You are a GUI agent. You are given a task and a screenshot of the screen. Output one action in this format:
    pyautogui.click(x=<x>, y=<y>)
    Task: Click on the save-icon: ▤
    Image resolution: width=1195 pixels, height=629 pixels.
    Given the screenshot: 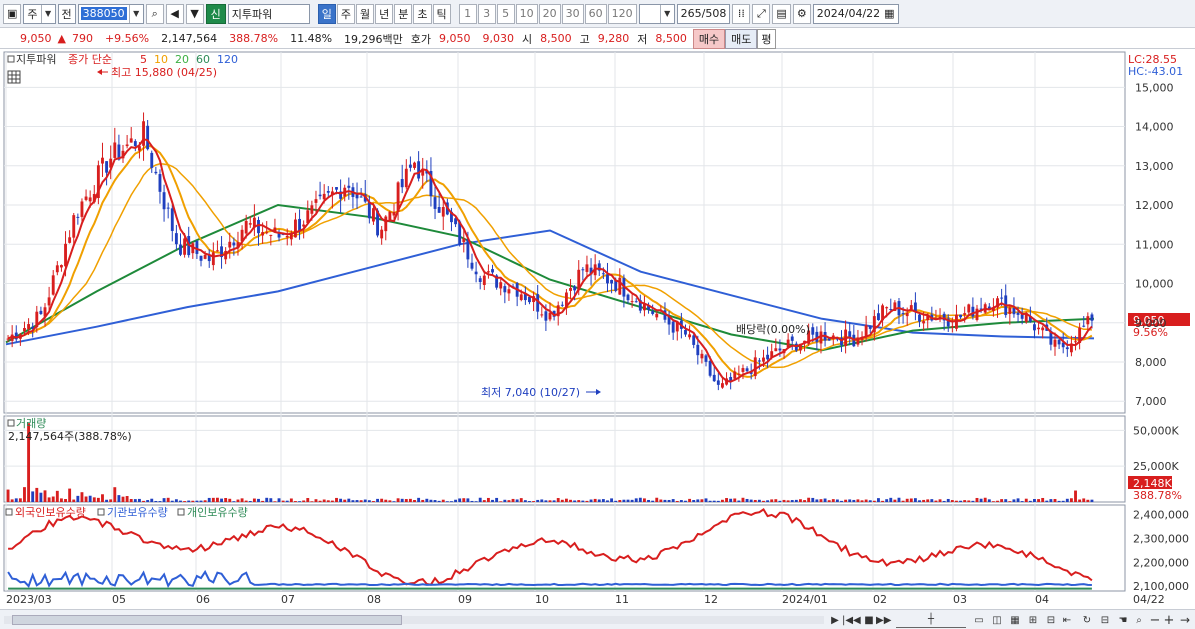 What is the action you would take?
    pyautogui.click(x=781, y=13)
    